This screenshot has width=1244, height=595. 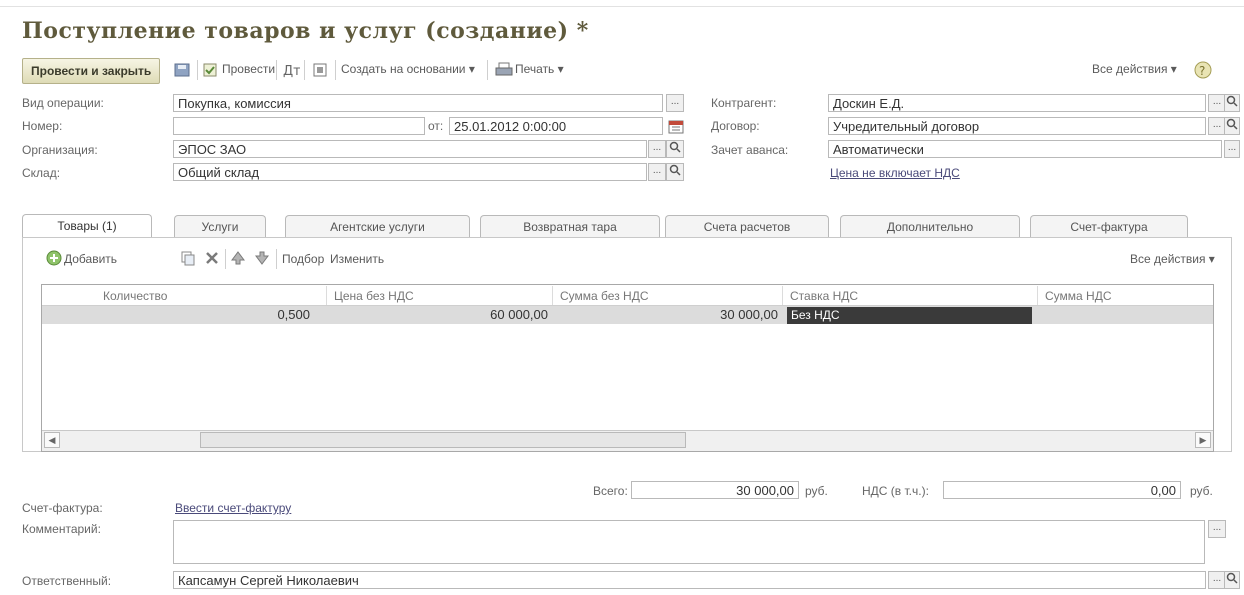 What do you see at coordinates (67, 581) in the screenshot?
I see `responsible-label: Ответственный:` at bounding box center [67, 581].